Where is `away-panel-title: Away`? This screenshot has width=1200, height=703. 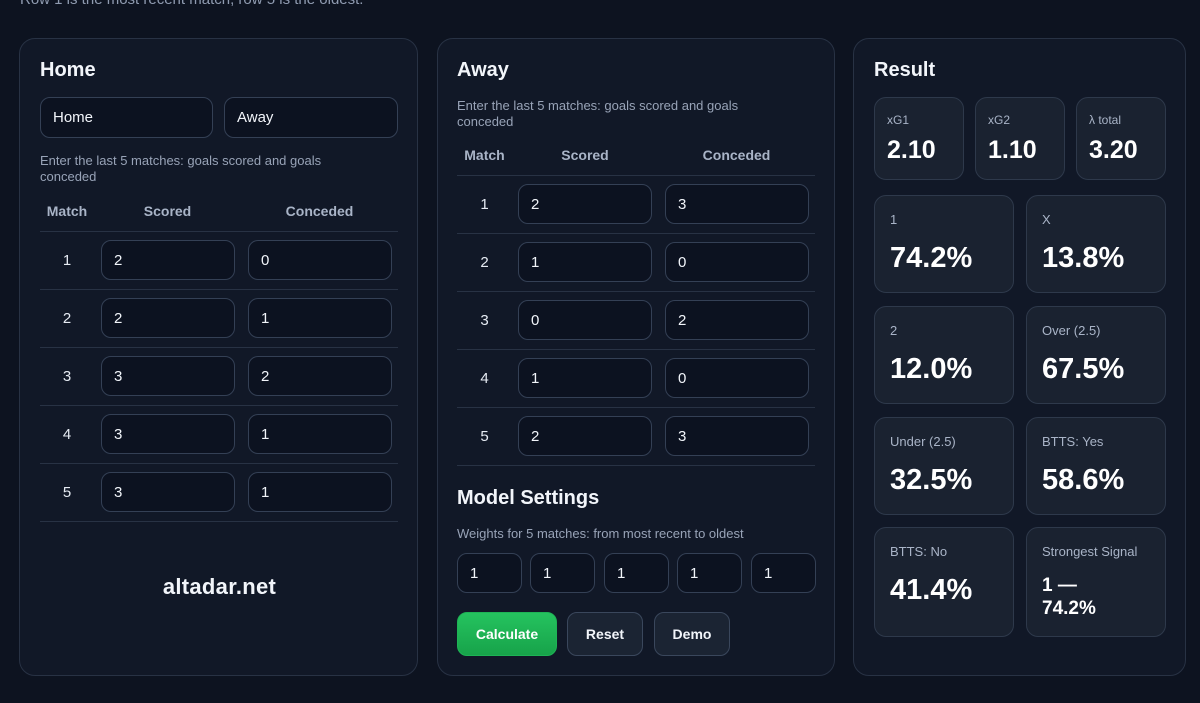 away-panel-title: Away is located at coordinates (483, 70).